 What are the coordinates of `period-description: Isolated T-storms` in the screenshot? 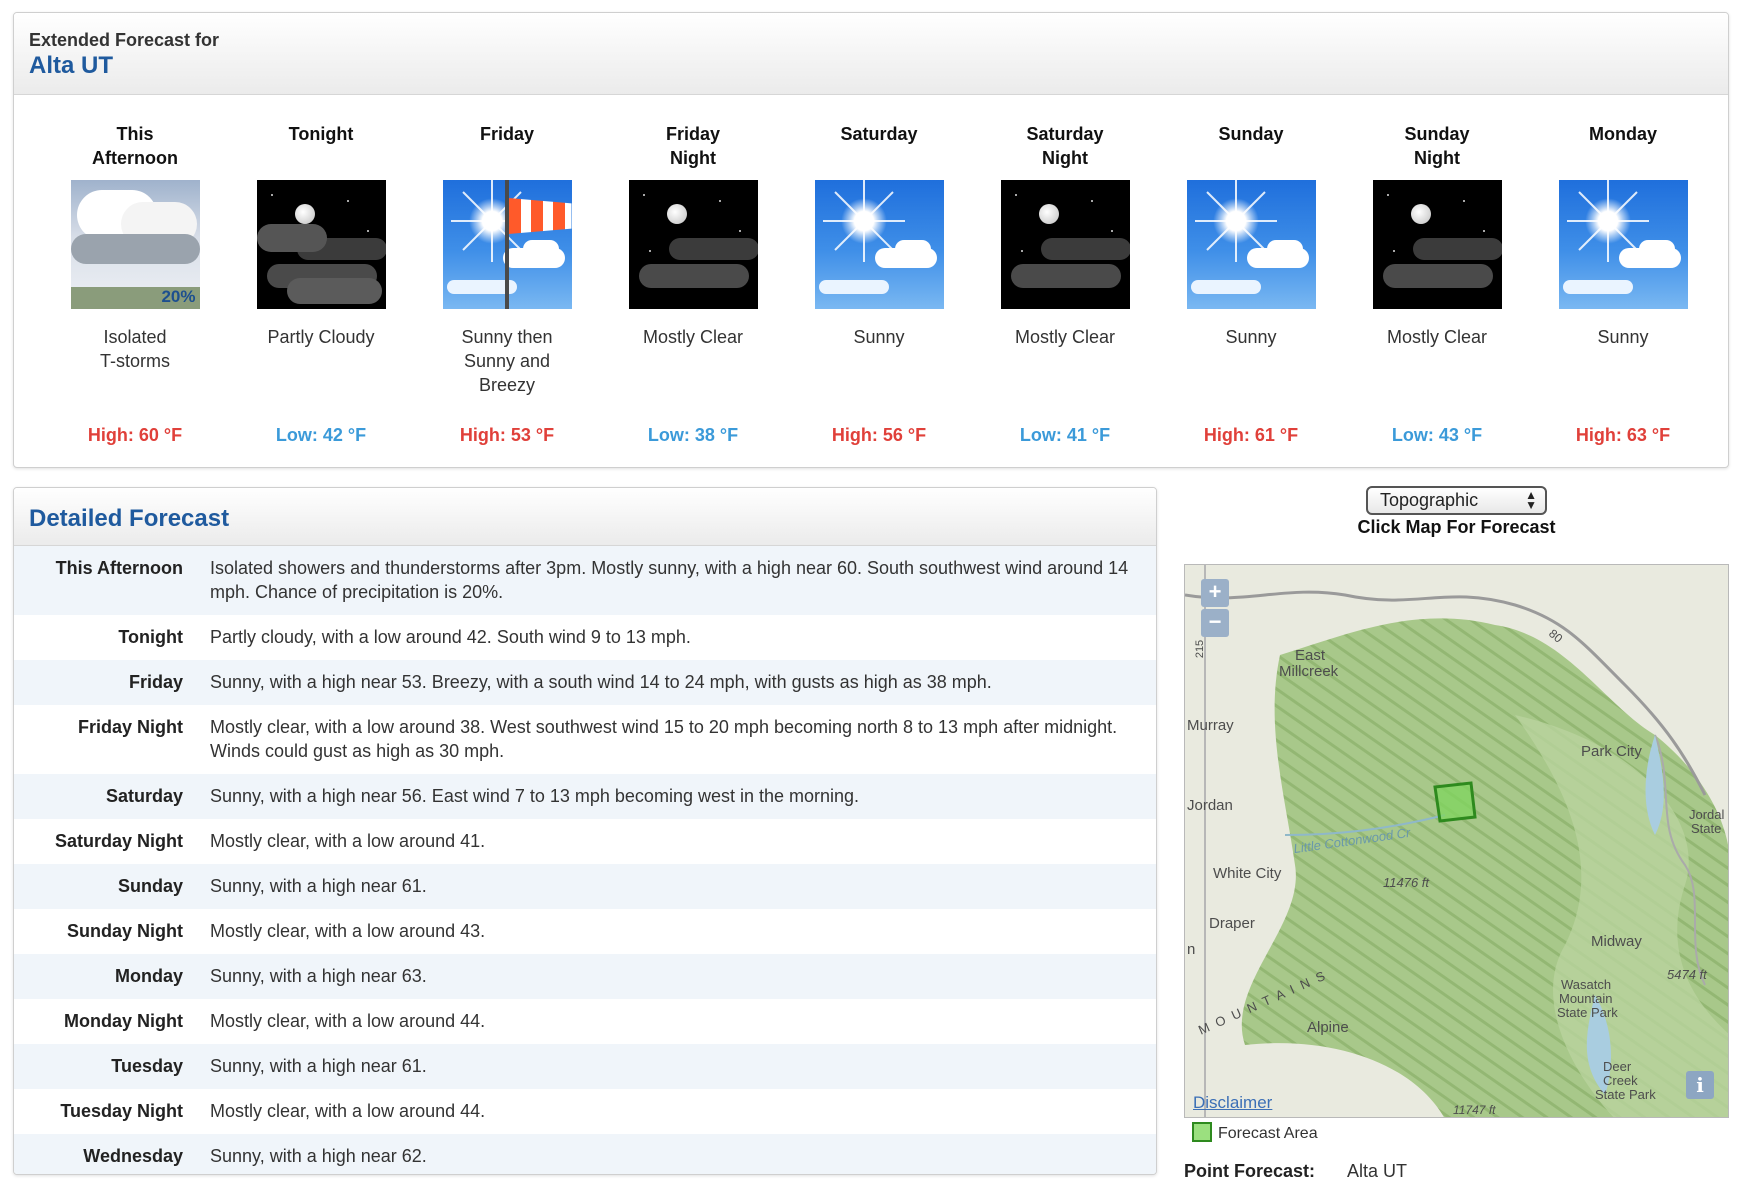 It's located at (135, 365).